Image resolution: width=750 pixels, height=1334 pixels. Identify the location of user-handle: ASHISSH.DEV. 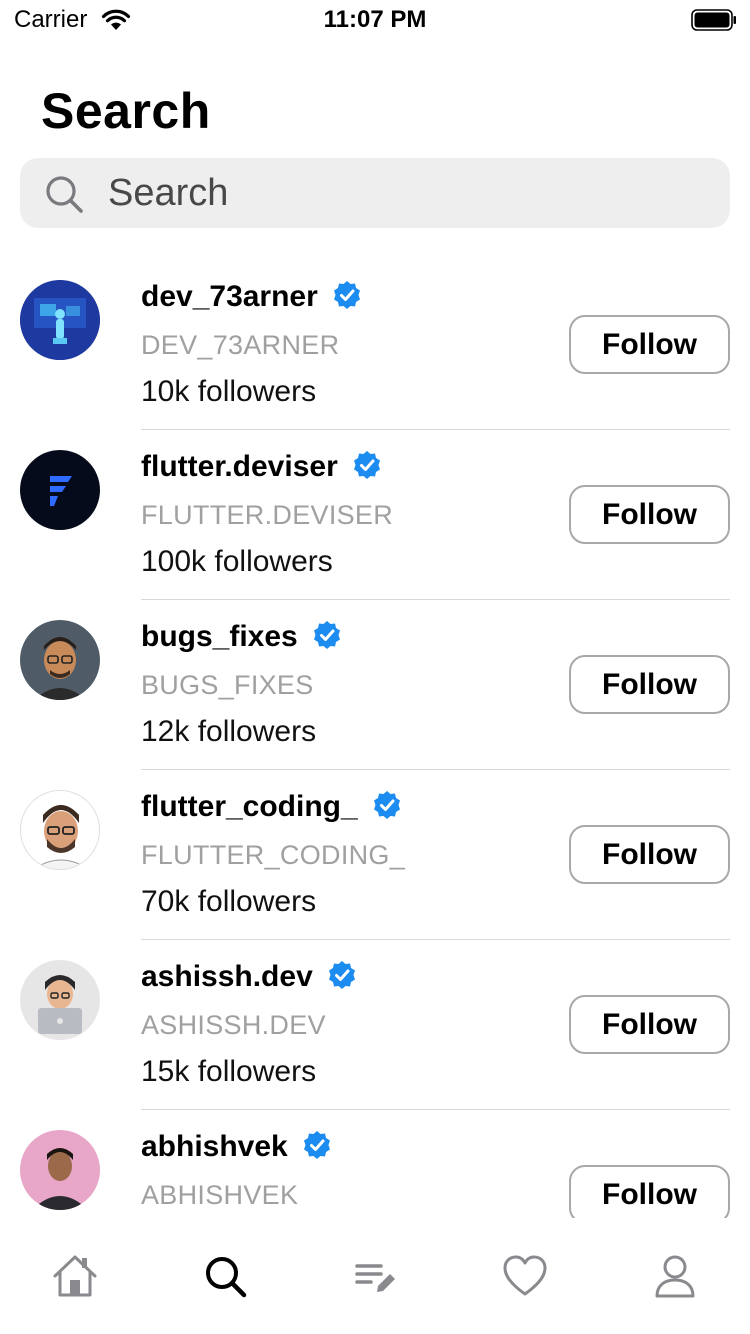
(233, 1025).